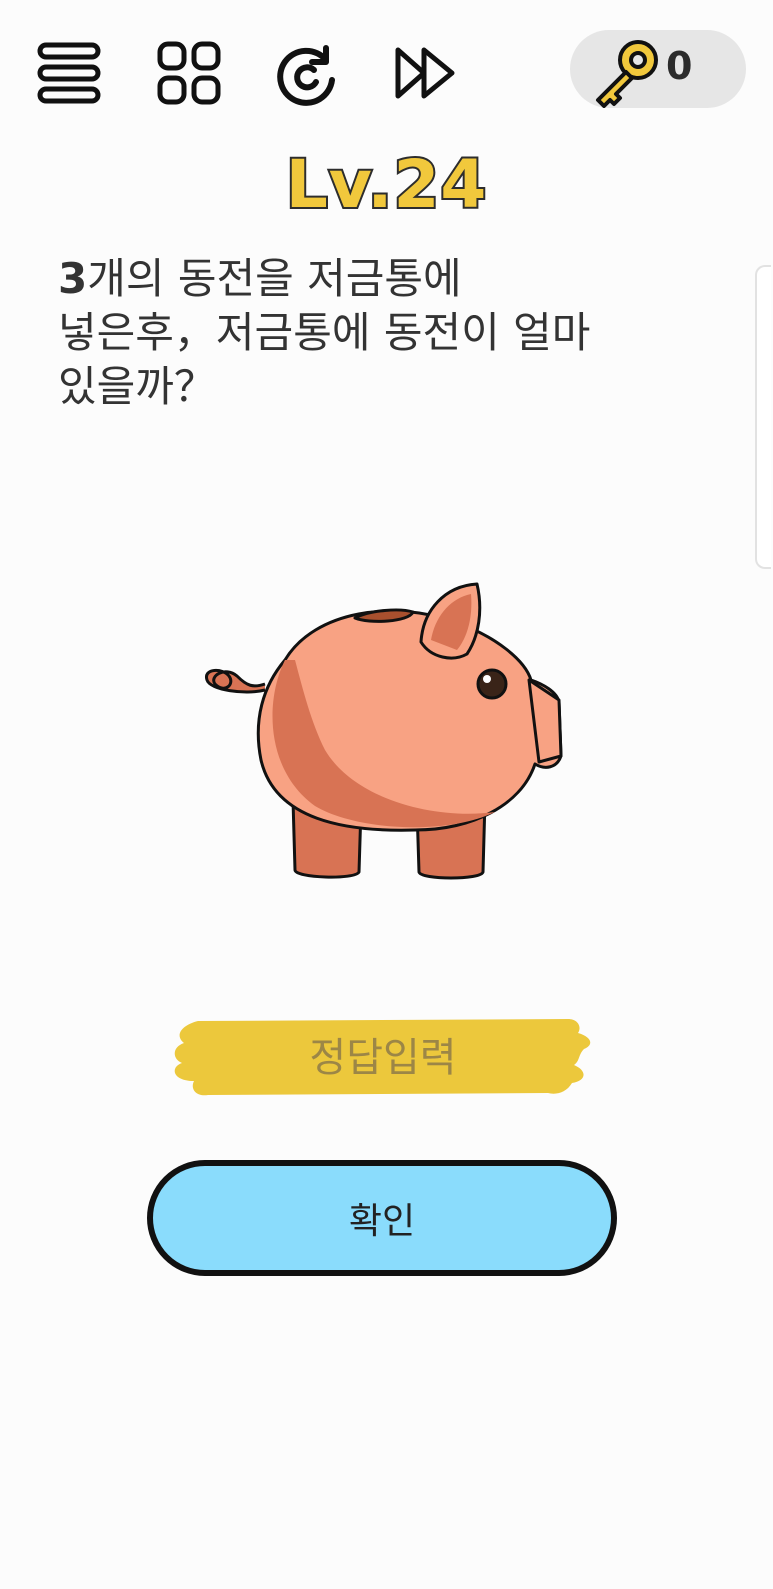  I want to click on question-body: 개의 동전을 저금통에 넣은후，저금통에 동전이 얼마 있을까？, so click(324, 332).